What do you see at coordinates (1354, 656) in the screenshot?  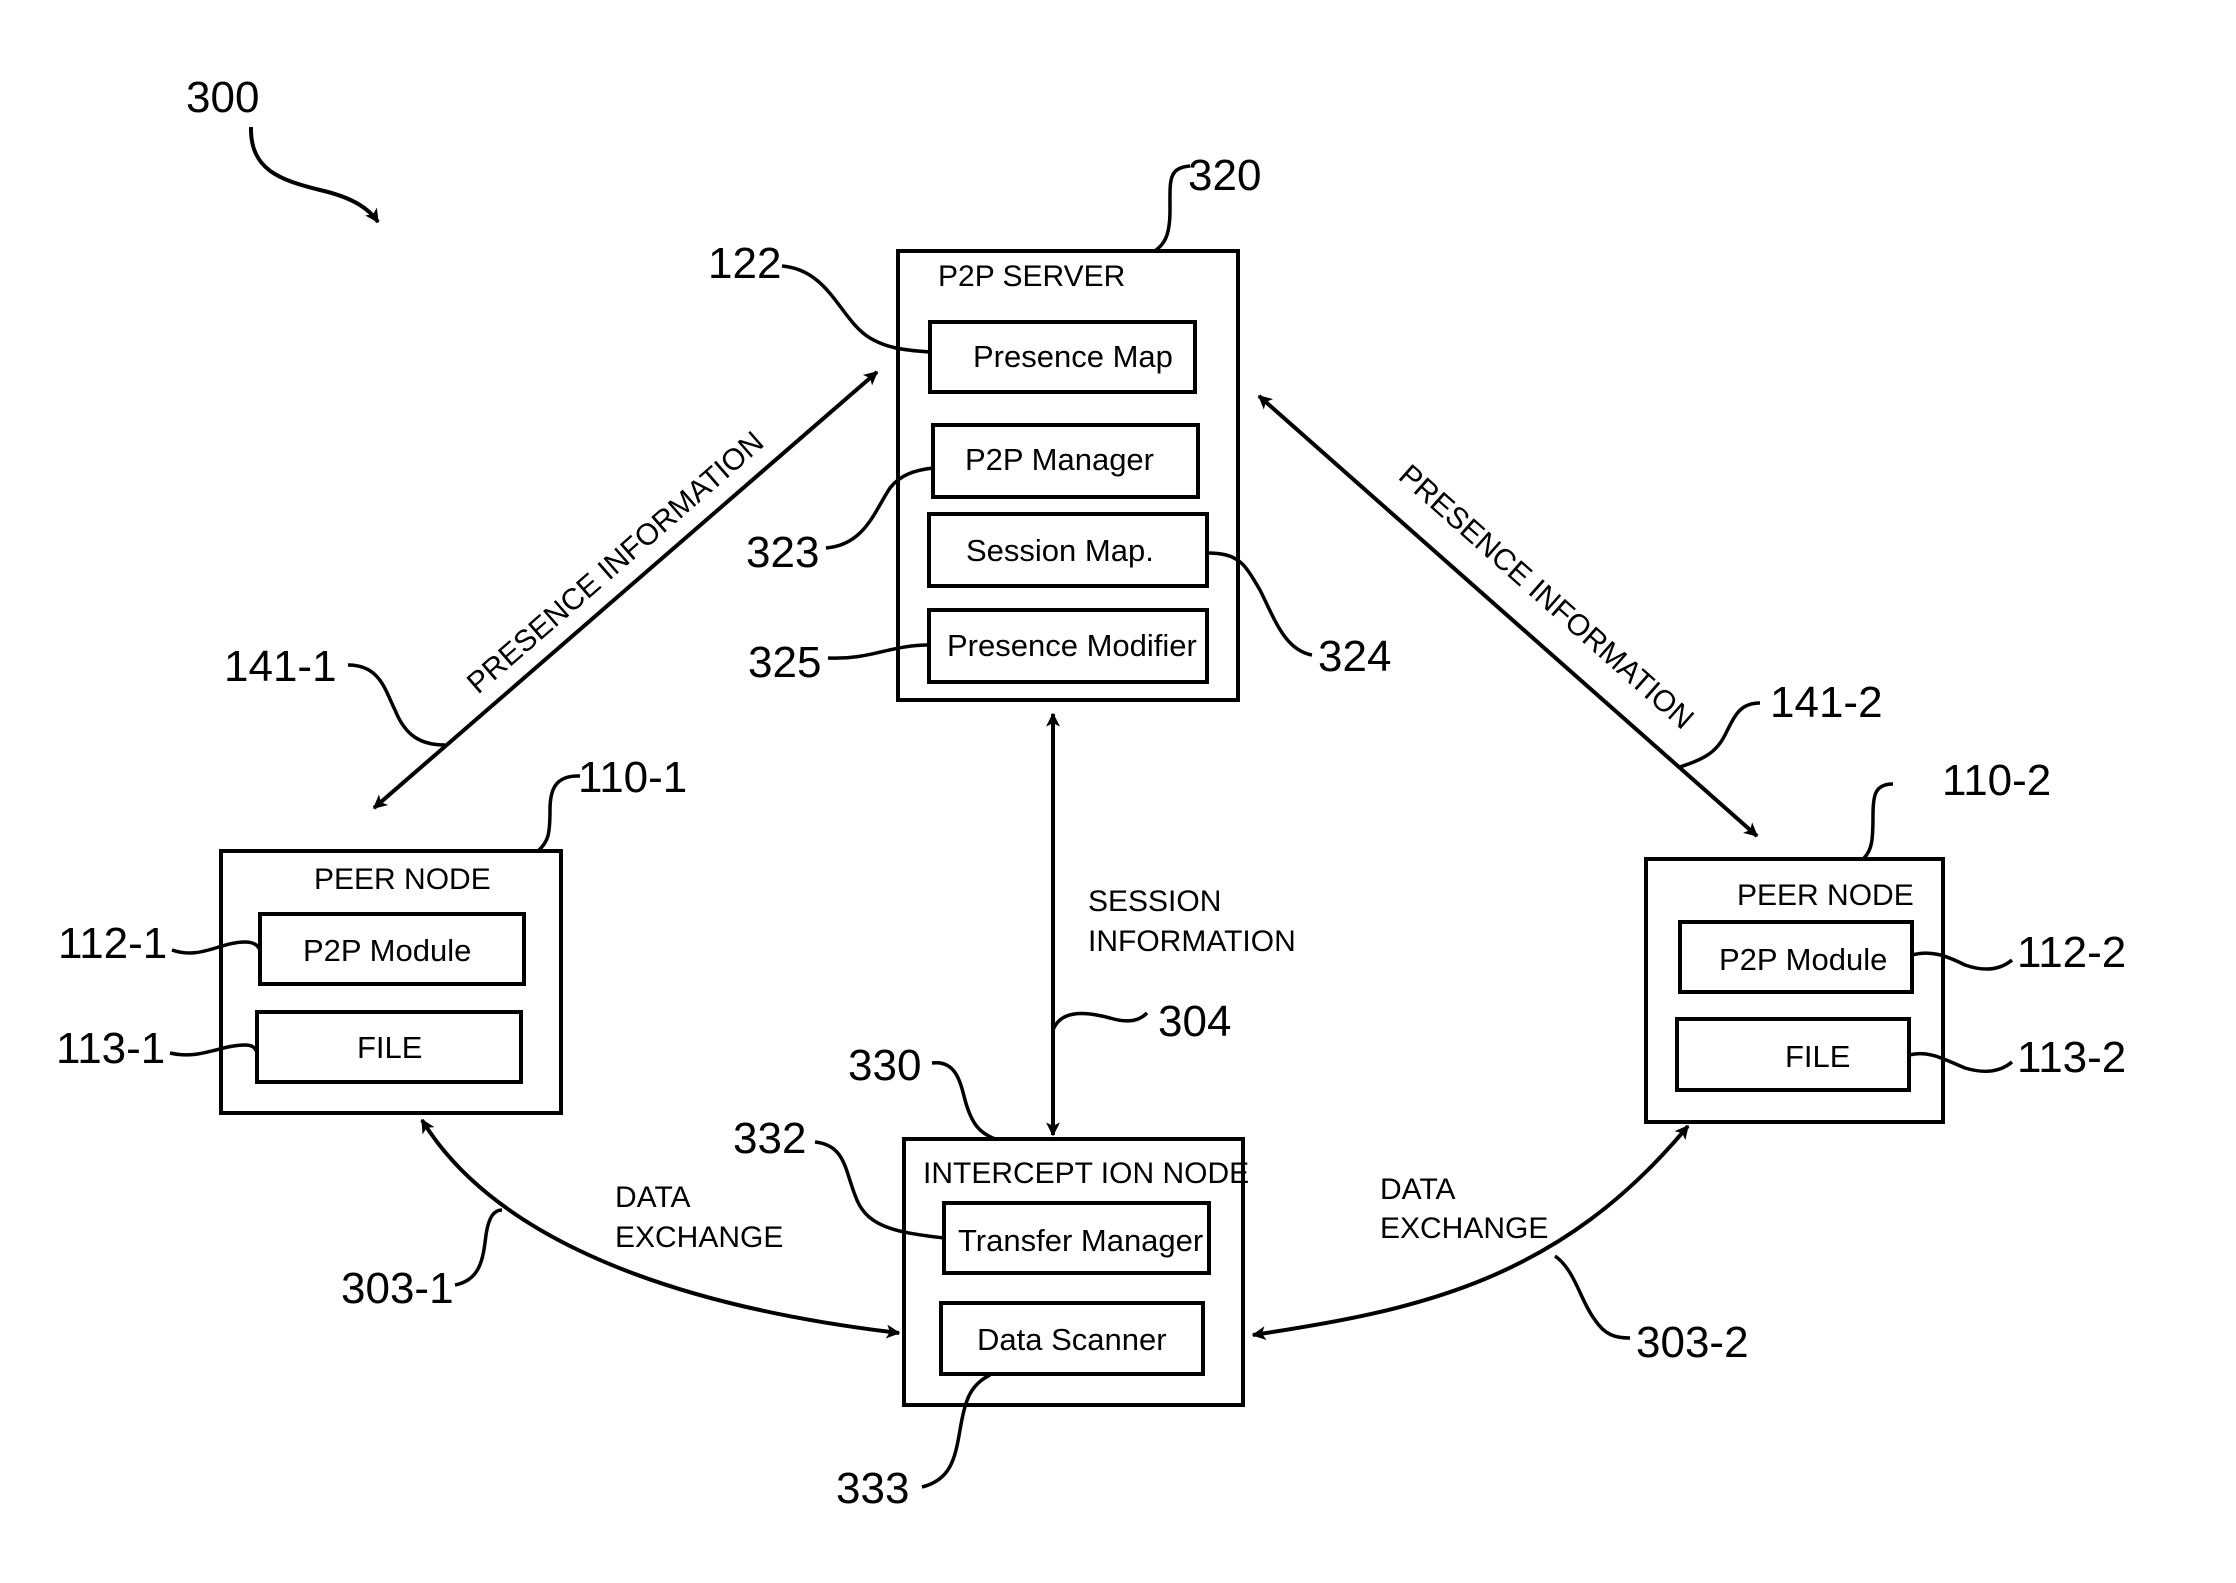 I see `ref-324: 324` at bounding box center [1354, 656].